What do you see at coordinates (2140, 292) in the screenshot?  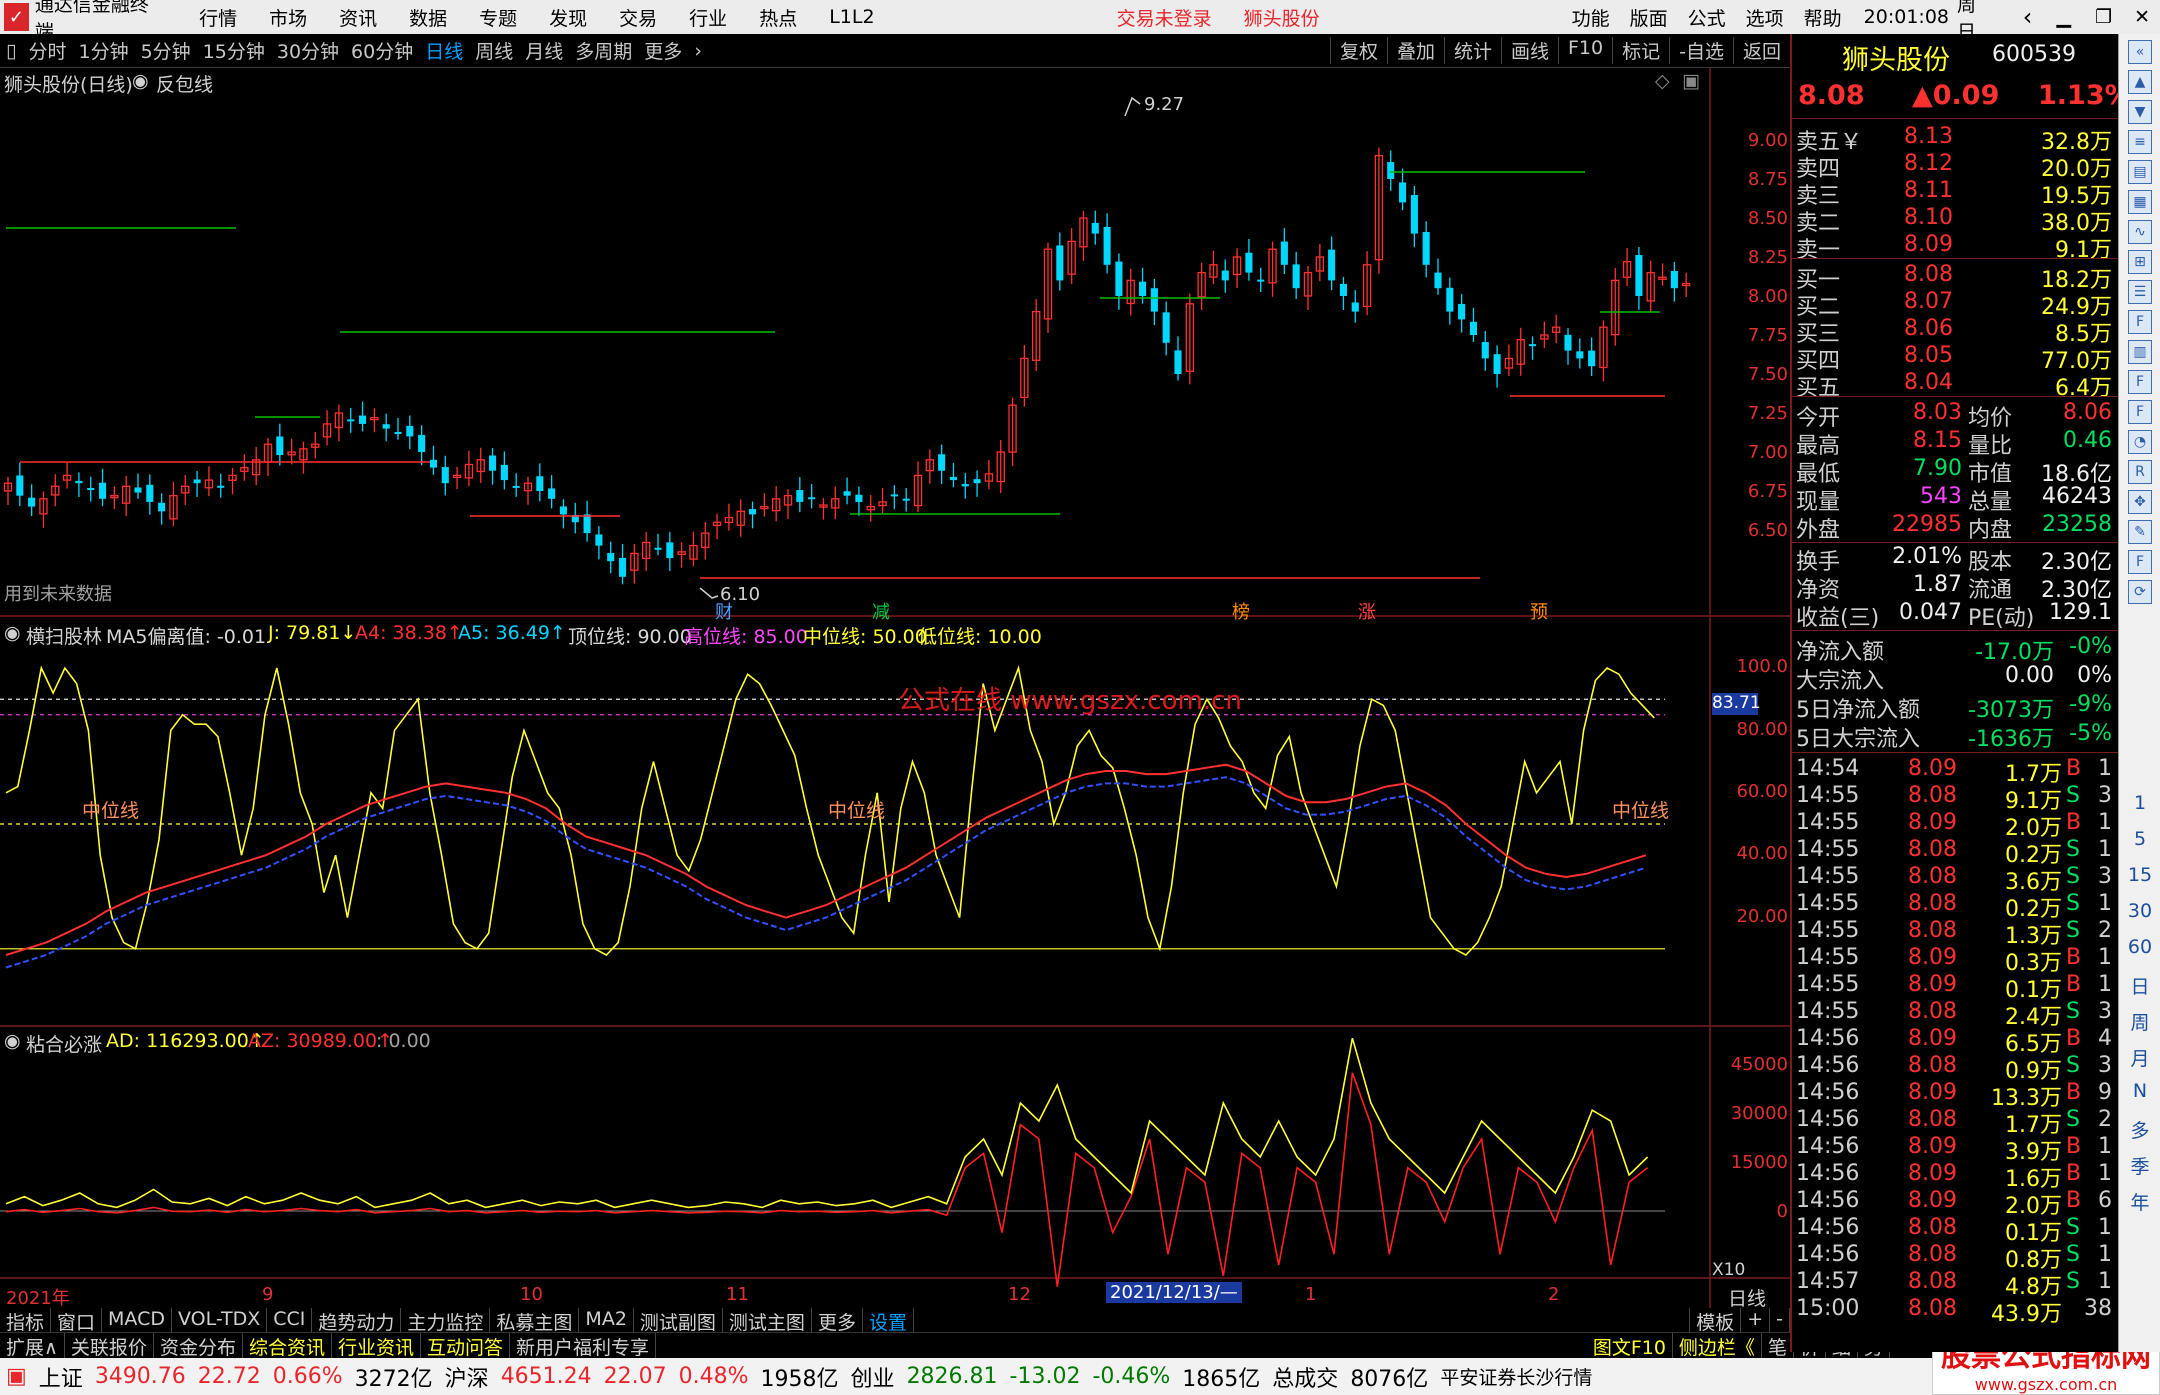 I see `table-icon: ☰` at bounding box center [2140, 292].